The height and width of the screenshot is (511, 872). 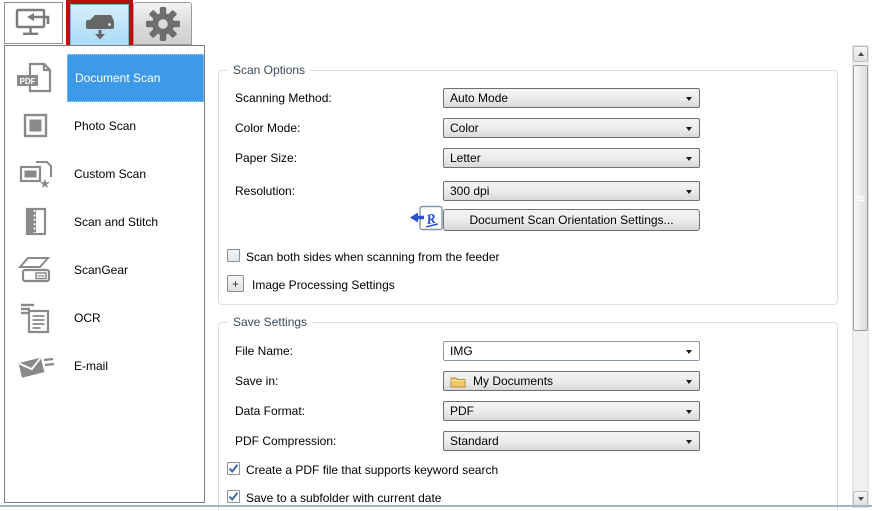 What do you see at coordinates (266, 158) in the screenshot?
I see `paper-size-label: Paper Size:` at bounding box center [266, 158].